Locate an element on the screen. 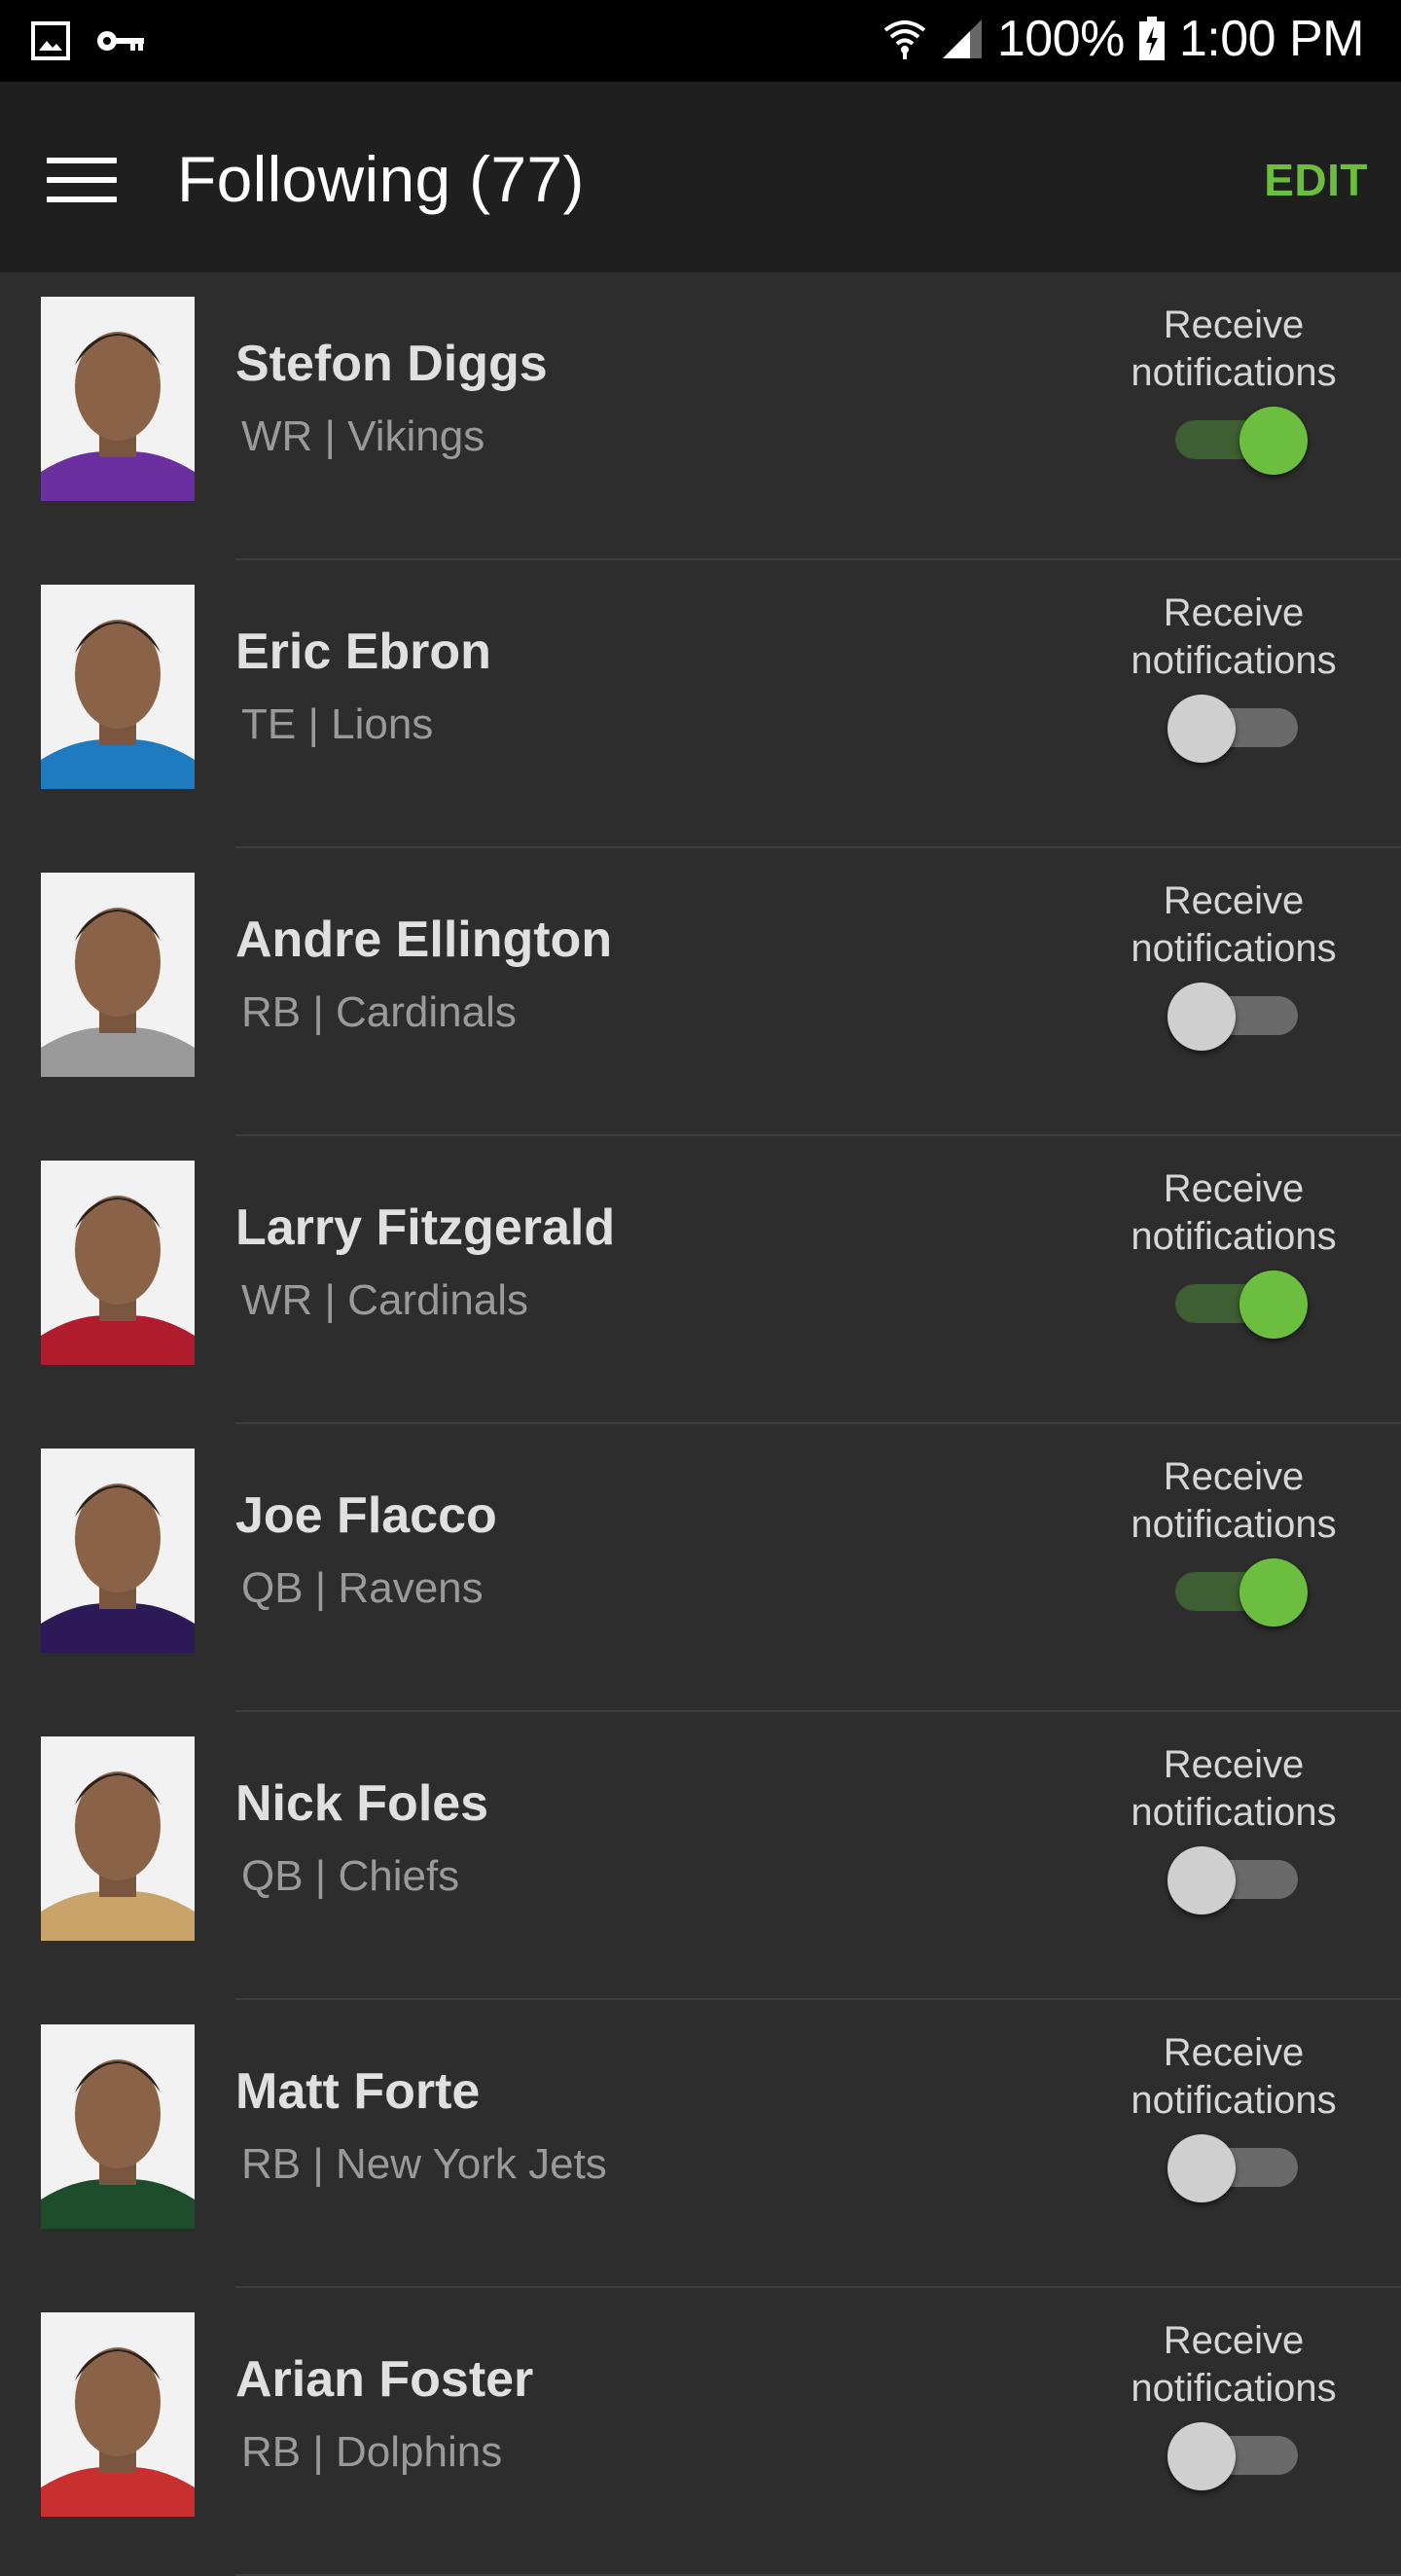 The image size is (1401, 2576). player-name: Andre Ellington is located at coordinates (424, 940).